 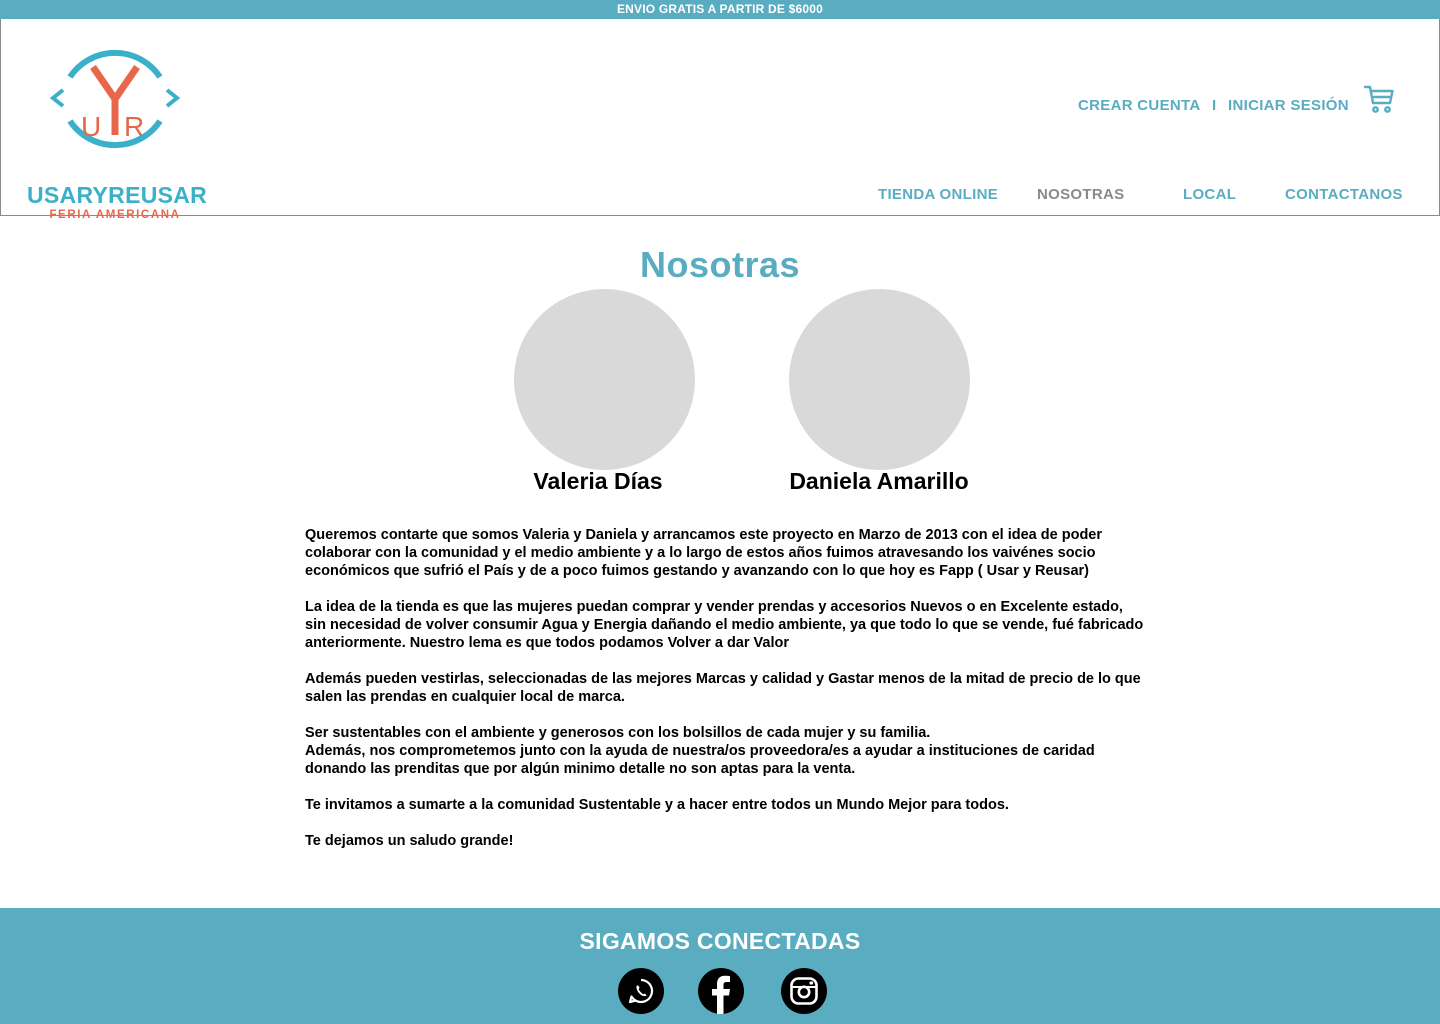 I want to click on nav-item-contactanos: CONTACTANOS, so click(x=1344, y=194).